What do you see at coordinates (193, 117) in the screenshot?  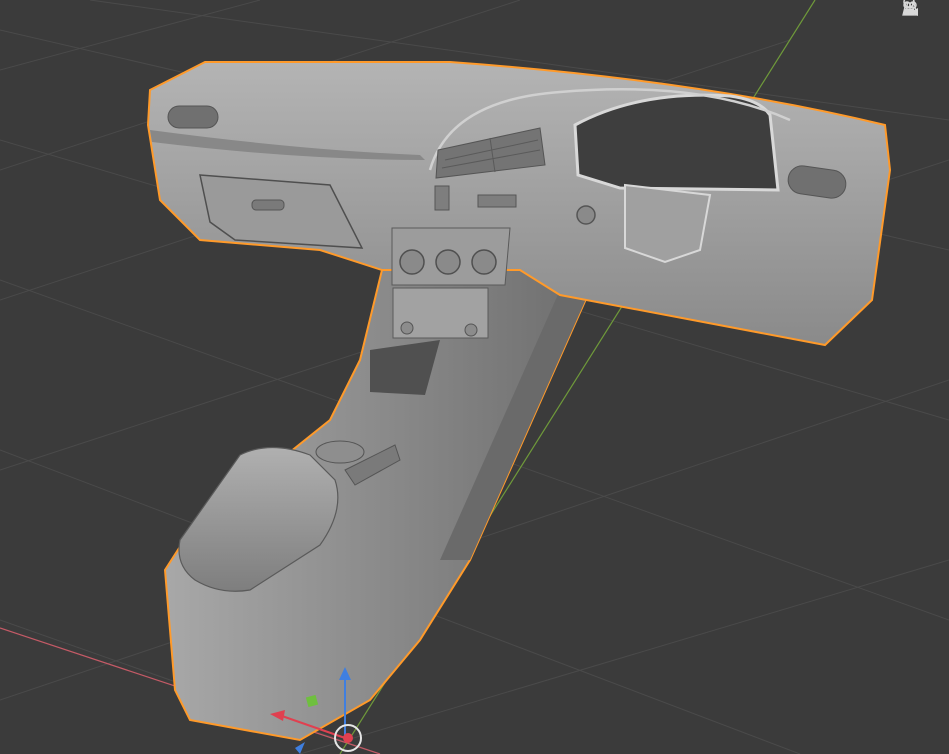 I see `left-vent` at bounding box center [193, 117].